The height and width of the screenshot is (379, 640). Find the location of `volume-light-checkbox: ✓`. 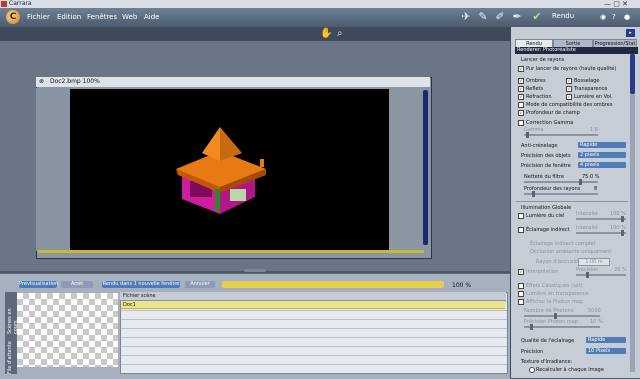

volume-light-checkbox: ✓ is located at coordinates (569, 97).